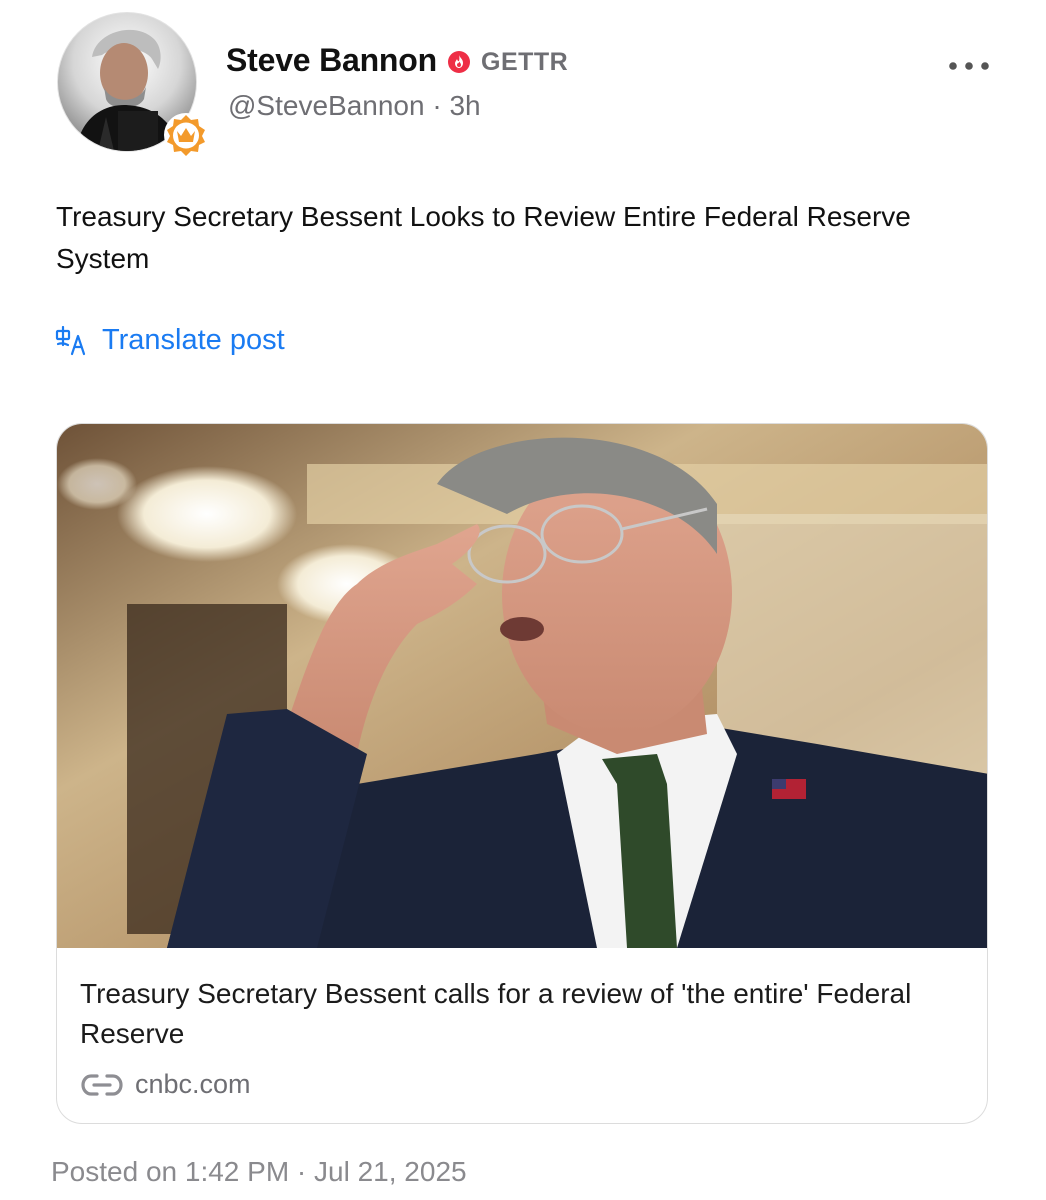 The image size is (1046, 1200). What do you see at coordinates (133, 85) in the screenshot?
I see `author-avatar-wrap` at bounding box center [133, 85].